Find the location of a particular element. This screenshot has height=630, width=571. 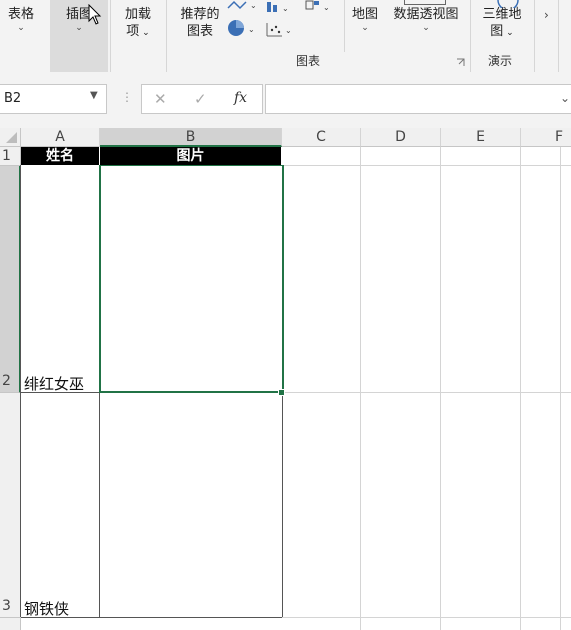

column-header-d: D is located at coordinates (401, 137).